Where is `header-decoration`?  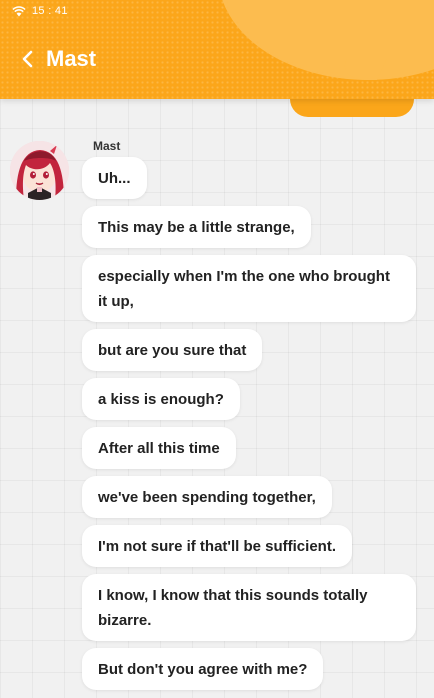
header-decoration is located at coordinates (326, 40).